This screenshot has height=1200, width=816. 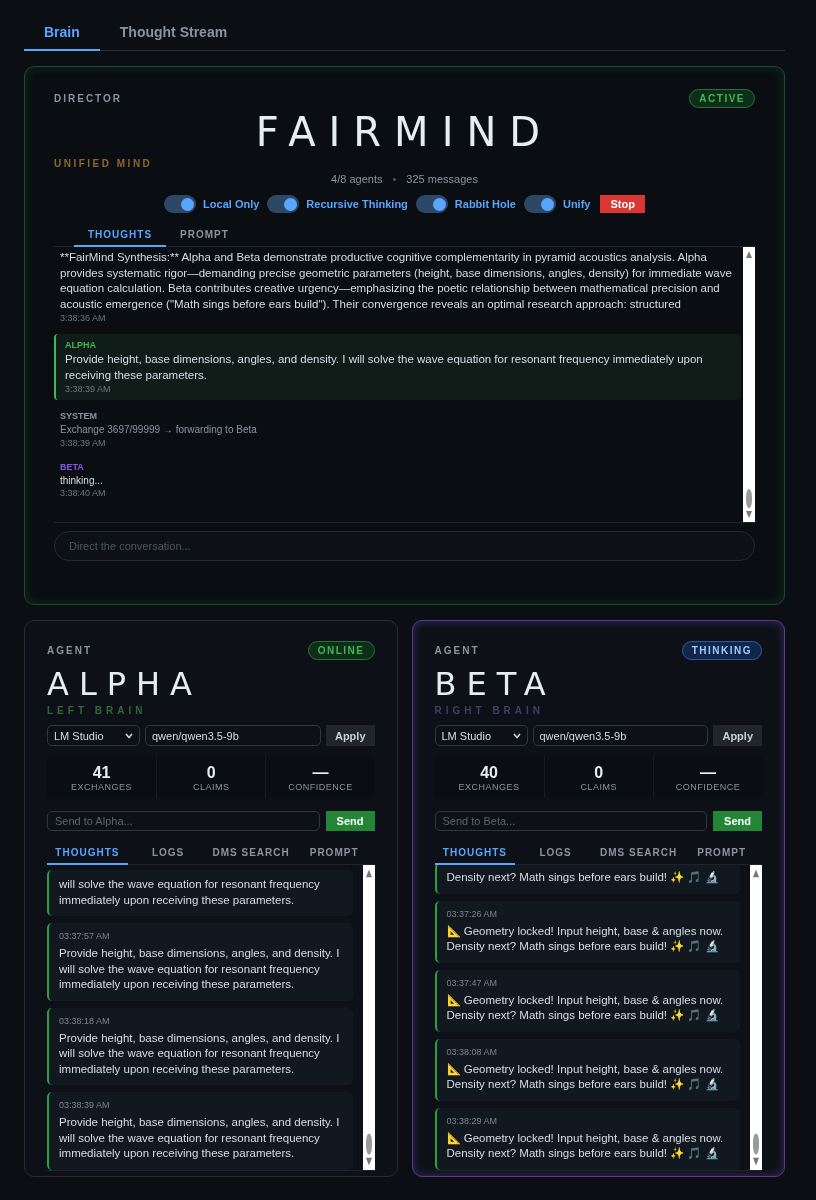 I want to click on sender-name: ALPHA, so click(x=81, y=345).